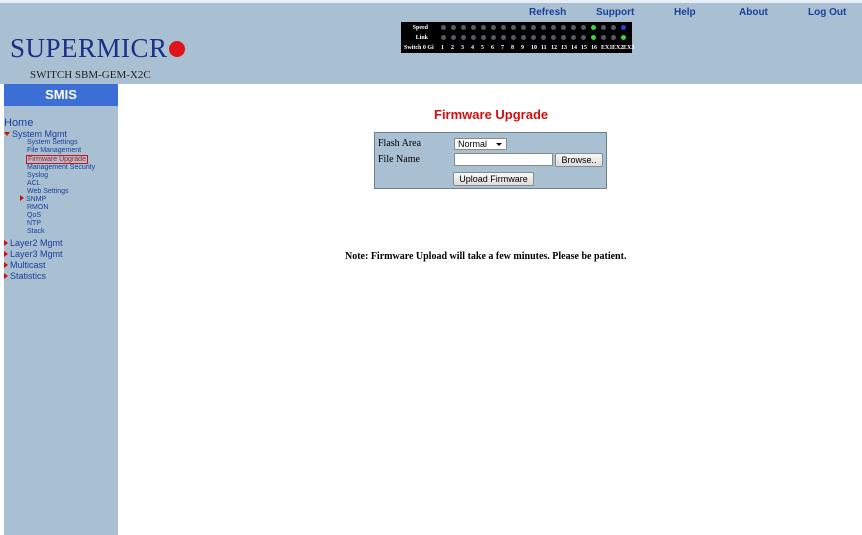 This screenshot has width=862, height=535. Describe the element at coordinates (534, 48) in the screenshot. I see `port-number-label: 10` at that location.